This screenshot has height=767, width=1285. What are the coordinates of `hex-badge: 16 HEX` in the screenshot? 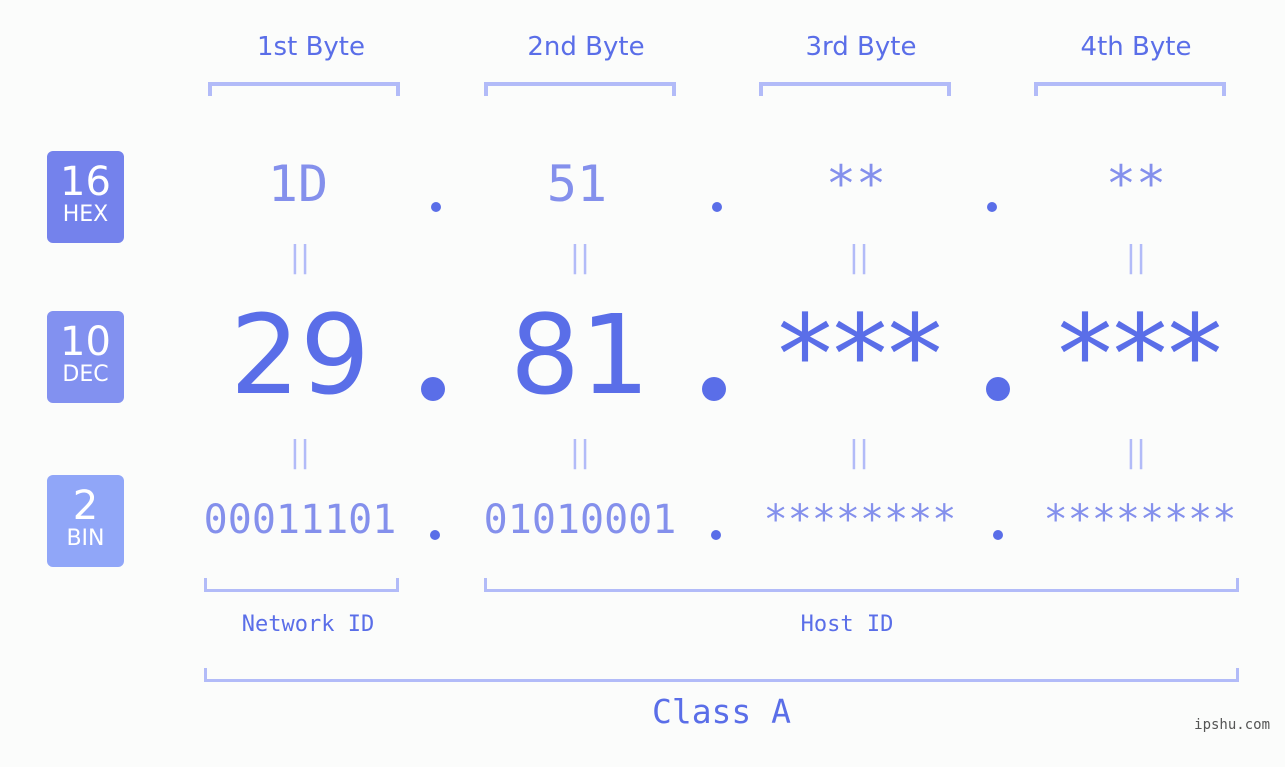 It's located at (85, 197).